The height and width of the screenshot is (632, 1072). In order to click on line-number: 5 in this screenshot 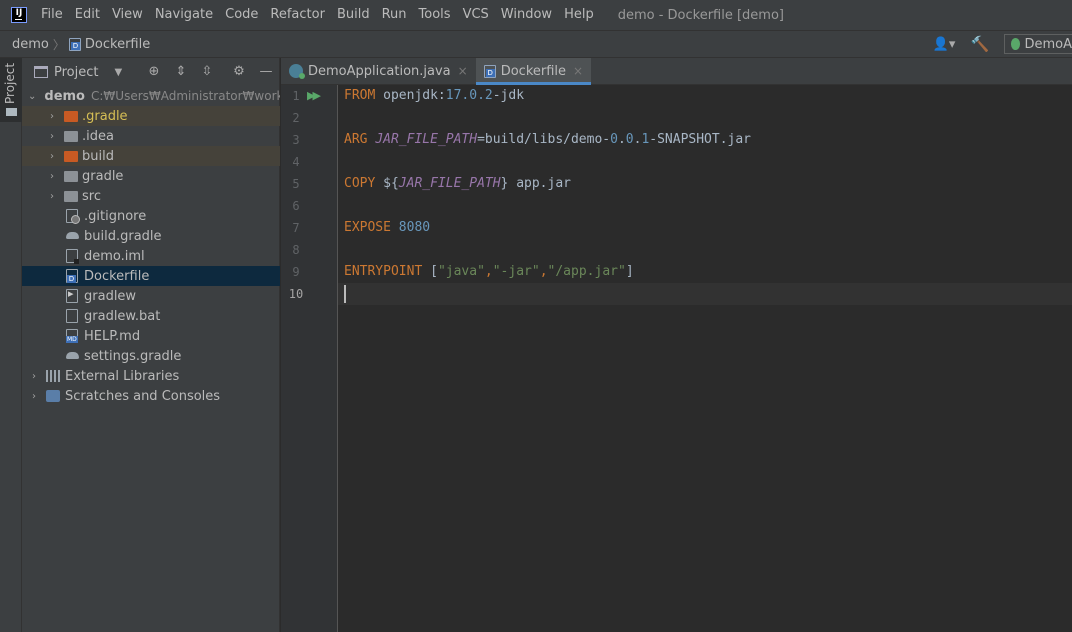, I will do `click(296, 184)`.